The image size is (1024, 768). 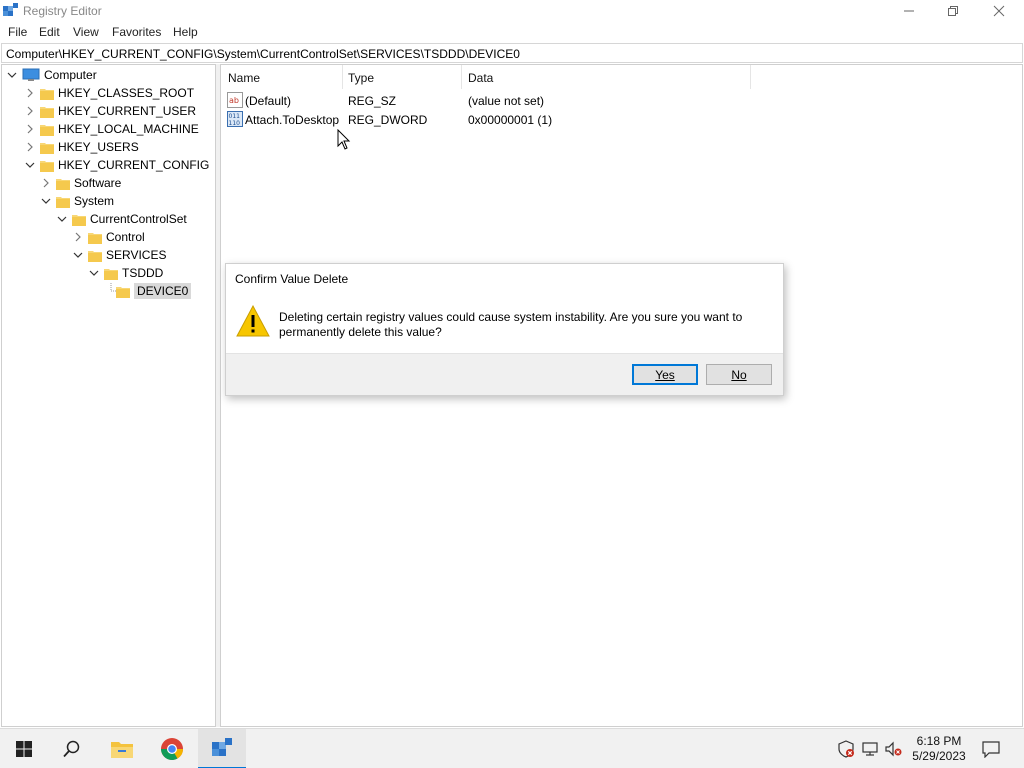 I want to click on column-header-type: Type, so click(x=401, y=77).